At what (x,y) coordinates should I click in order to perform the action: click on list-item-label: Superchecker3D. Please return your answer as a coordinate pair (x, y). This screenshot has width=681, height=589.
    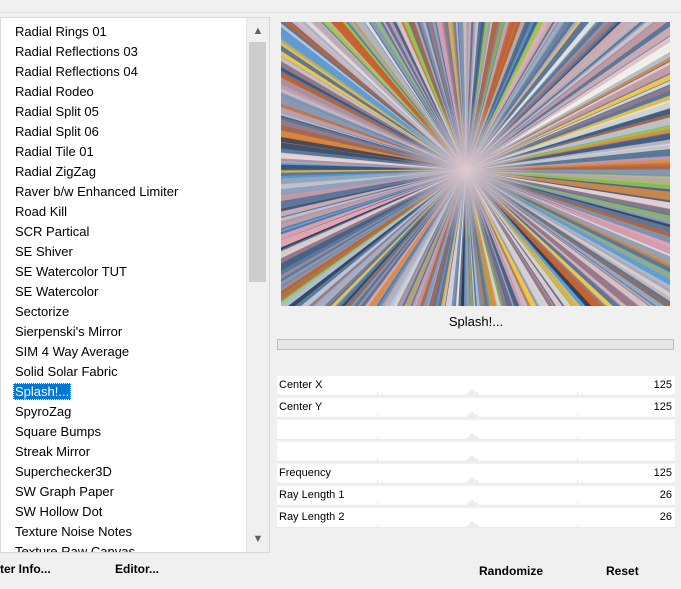
    Looking at the image, I should click on (63, 471).